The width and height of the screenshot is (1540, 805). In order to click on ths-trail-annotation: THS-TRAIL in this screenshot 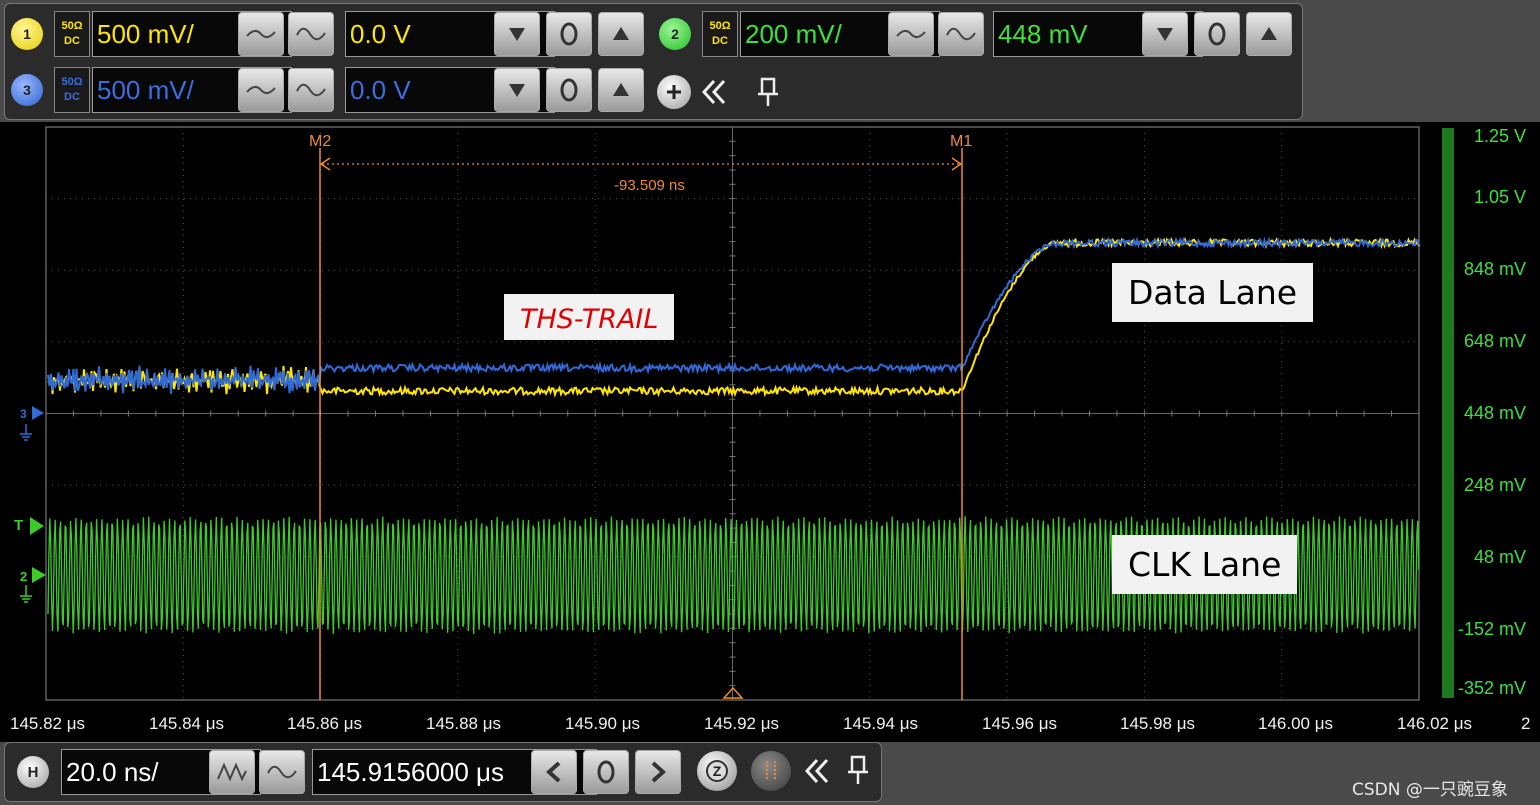, I will do `click(589, 317)`.